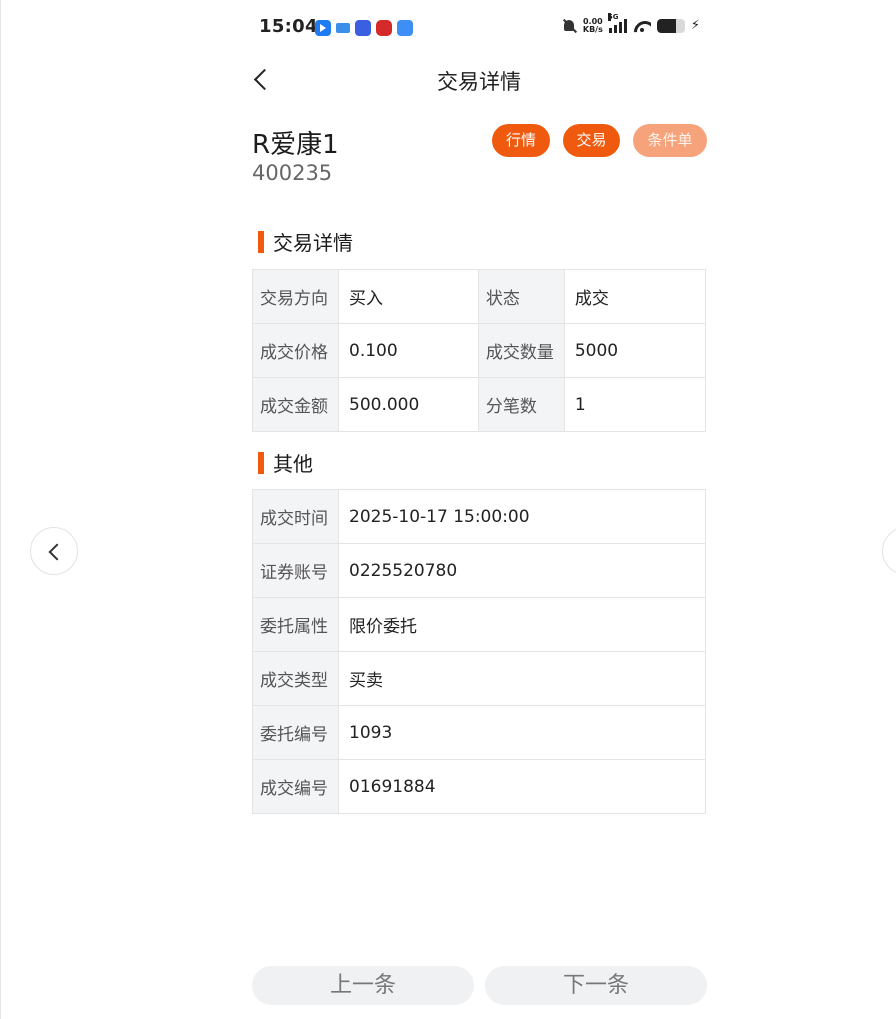 This screenshot has height=1019, width=896. I want to click on status-value: 成交, so click(635, 296).